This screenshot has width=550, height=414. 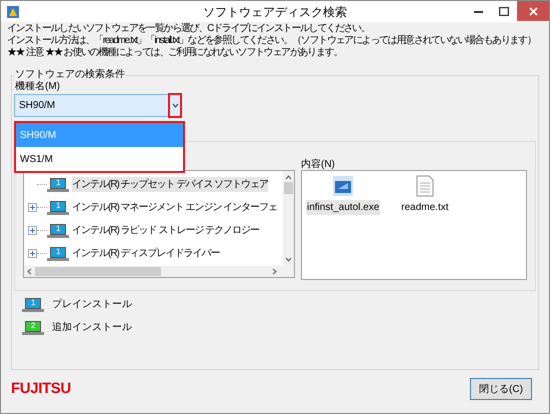 What do you see at coordinates (70, 75) in the screenshot?
I see `group-title: ソフトウェアの検索条件` at bounding box center [70, 75].